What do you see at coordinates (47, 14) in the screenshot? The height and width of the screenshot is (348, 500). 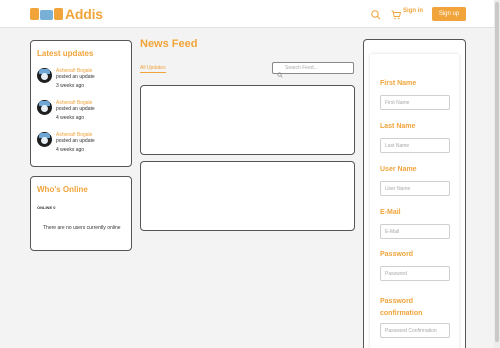 I see `logo-mark-icon` at bounding box center [47, 14].